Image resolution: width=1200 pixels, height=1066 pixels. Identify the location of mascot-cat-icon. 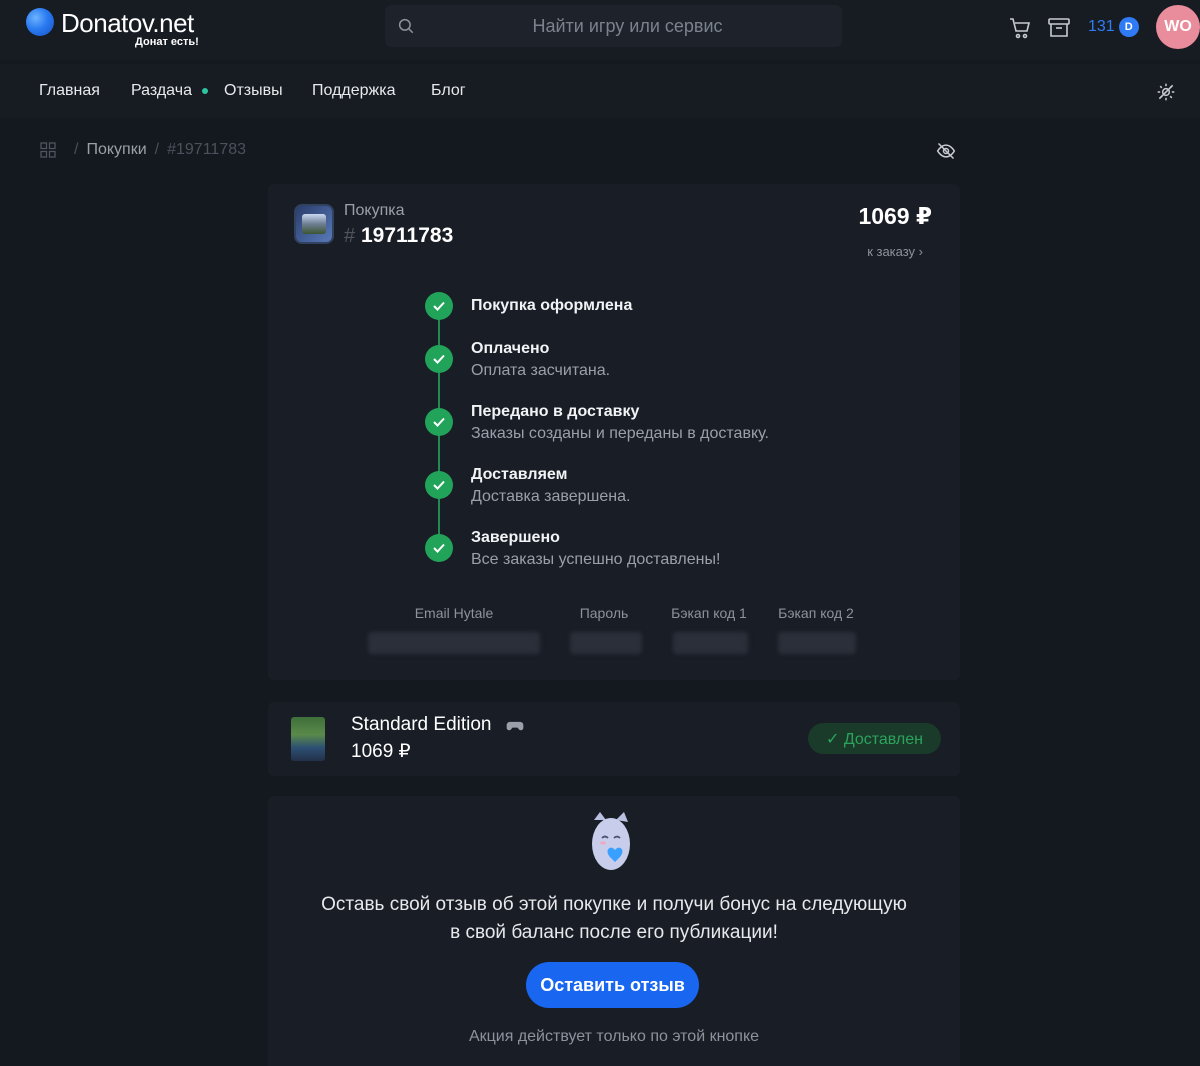
(611, 841).